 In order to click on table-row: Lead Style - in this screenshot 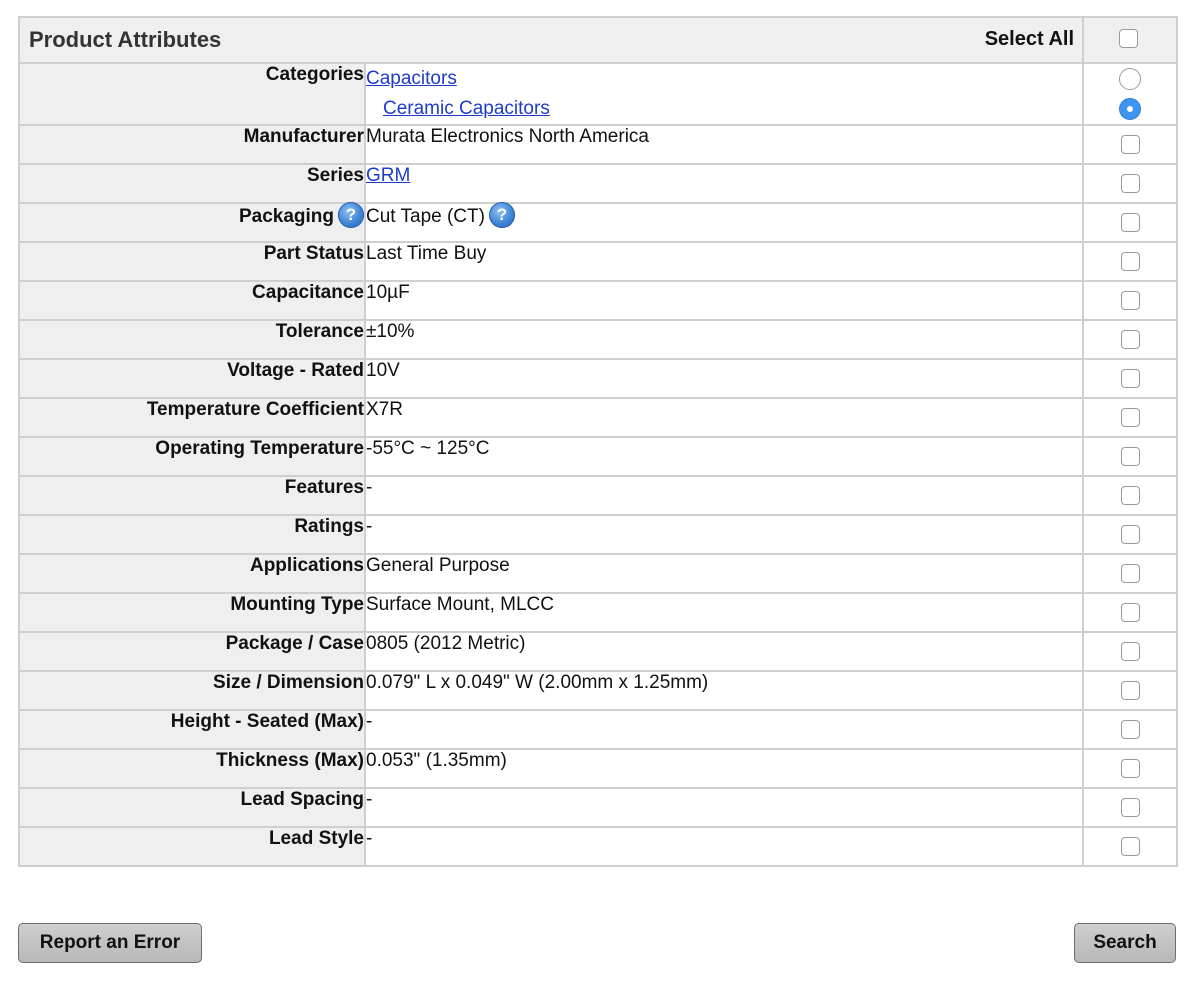, I will do `click(598, 846)`.